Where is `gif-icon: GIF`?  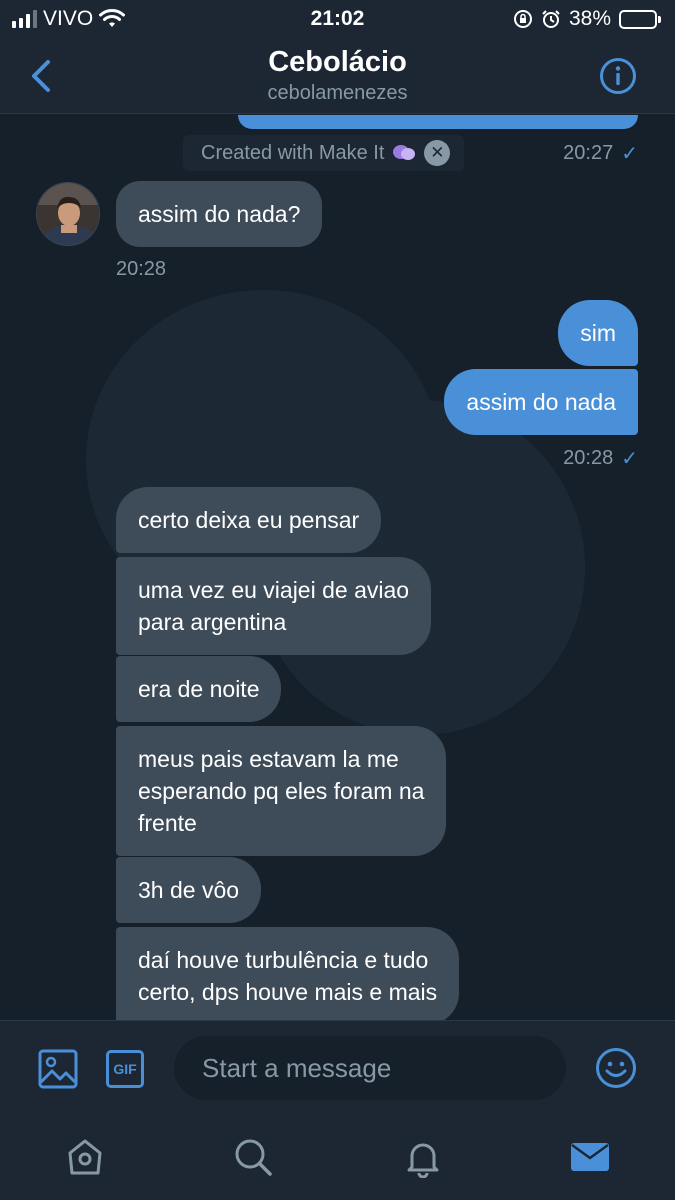
gif-icon: GIF is located at coordinates (125, 1069).